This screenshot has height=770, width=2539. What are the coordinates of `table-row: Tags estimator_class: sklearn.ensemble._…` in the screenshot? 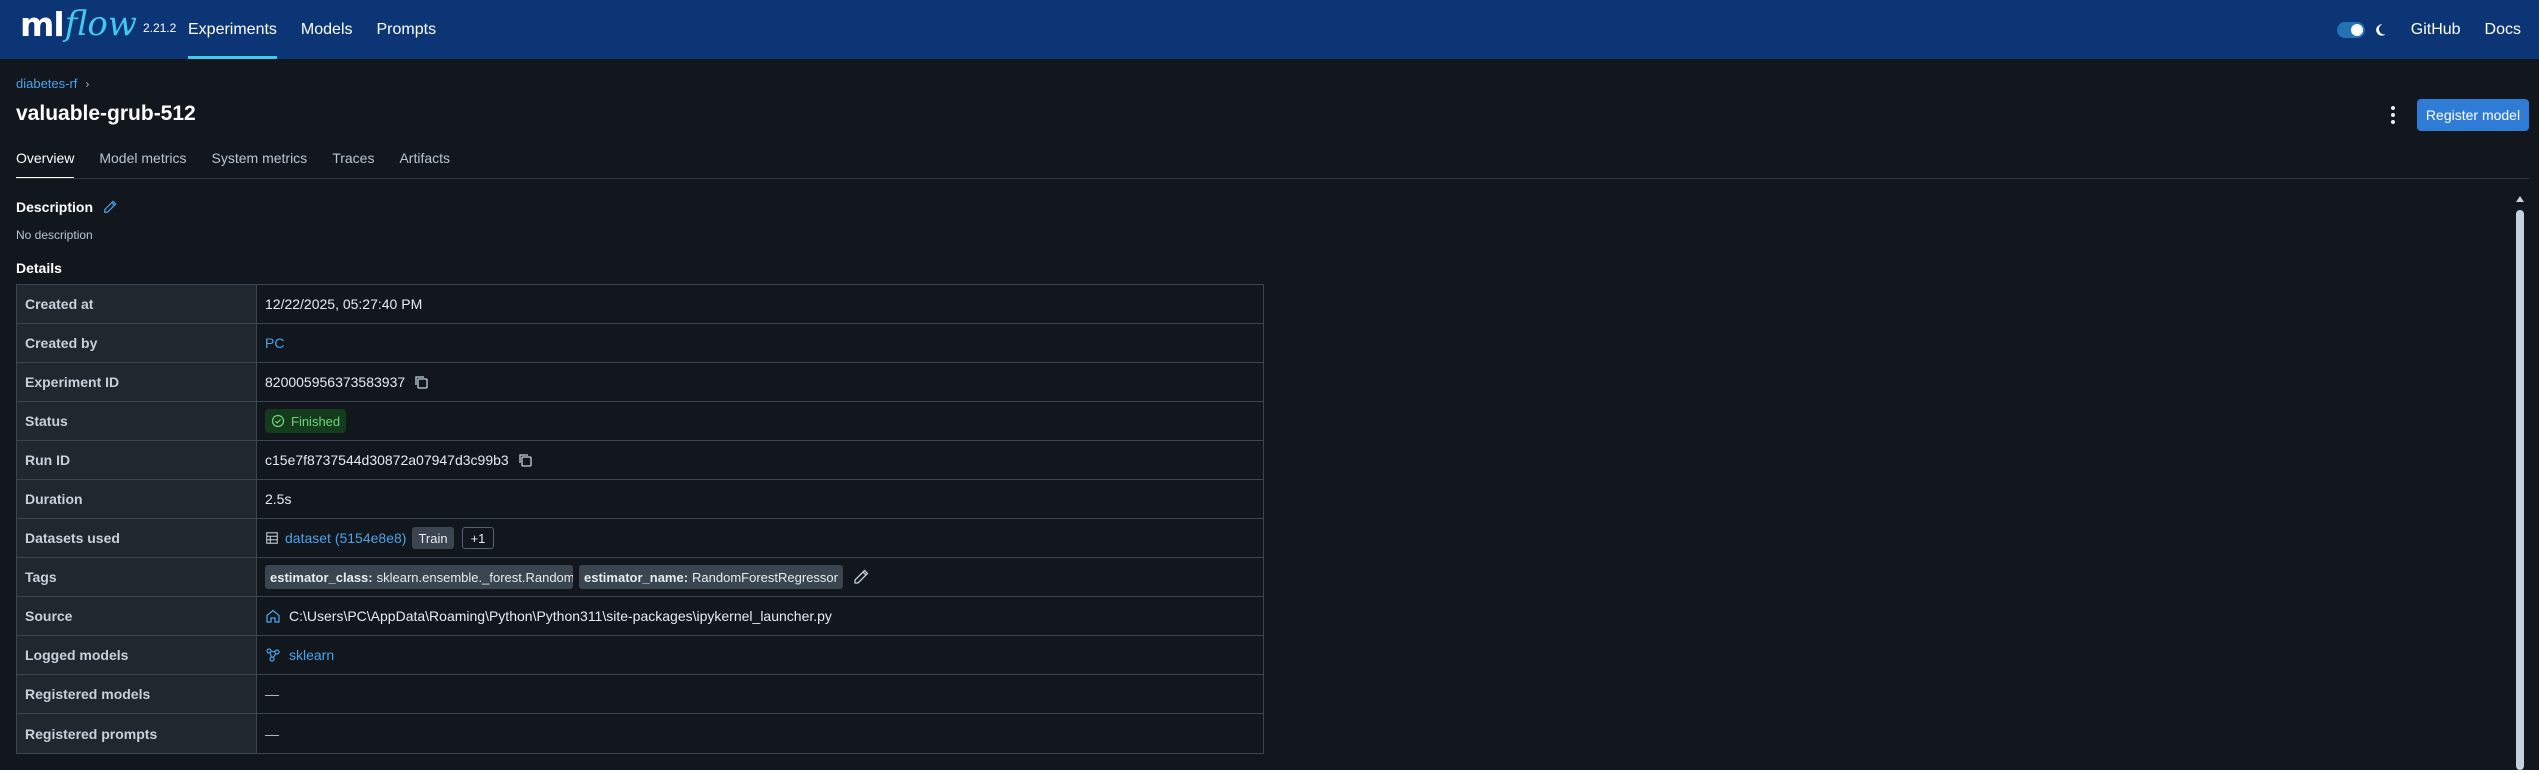 It's located at (640, 577).